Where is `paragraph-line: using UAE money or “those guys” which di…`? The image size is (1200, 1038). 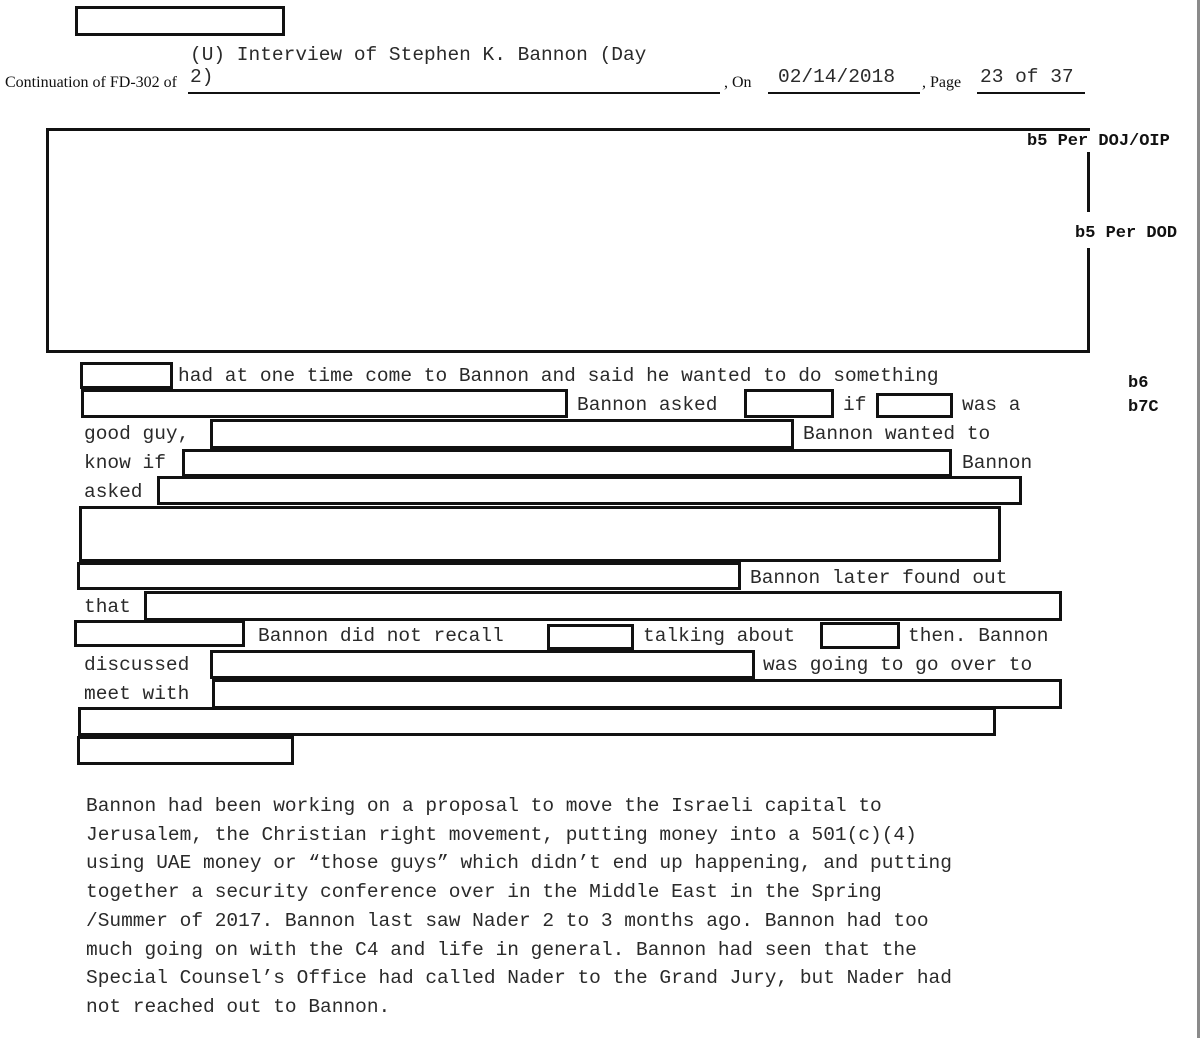
paragraph-line: using UAE money or “those guys” which di… is located at coordinates (519, 863).